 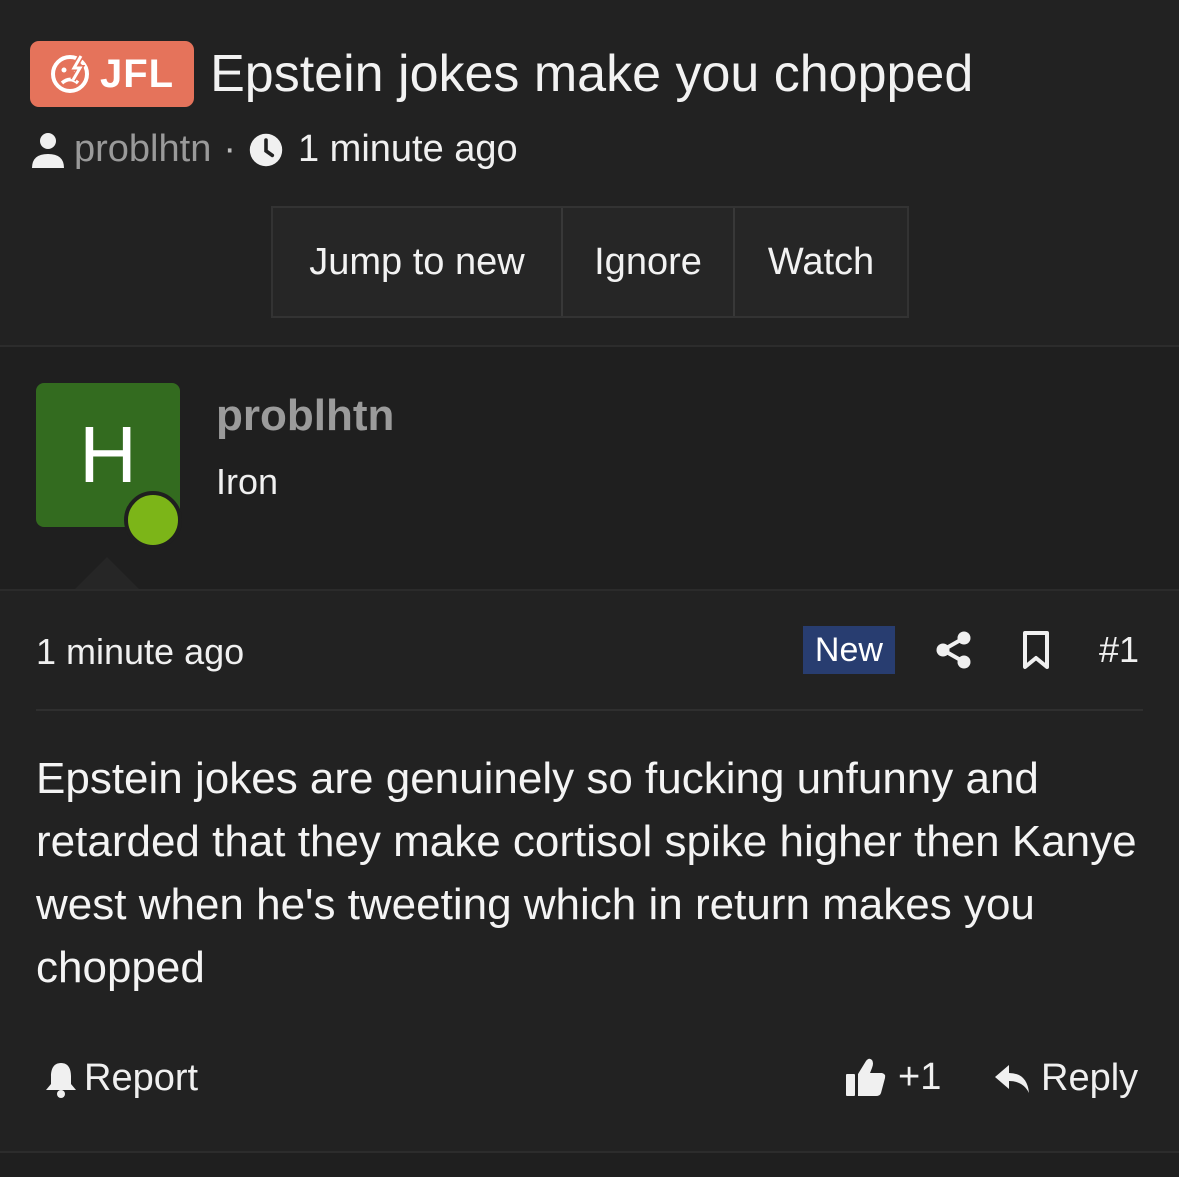 What do you see at coordinates (61, 1080) in the screenshot?
I see `bell-icon` at bounding box center [61, 1080].